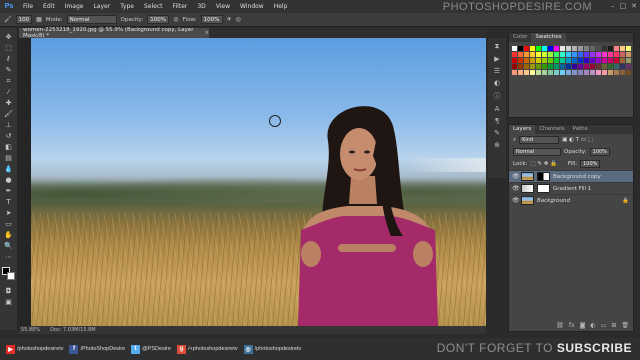 The width and height of the screenshot is (640, 360). I want to click on hand-tool-icon: ✋, so click(9, 235).